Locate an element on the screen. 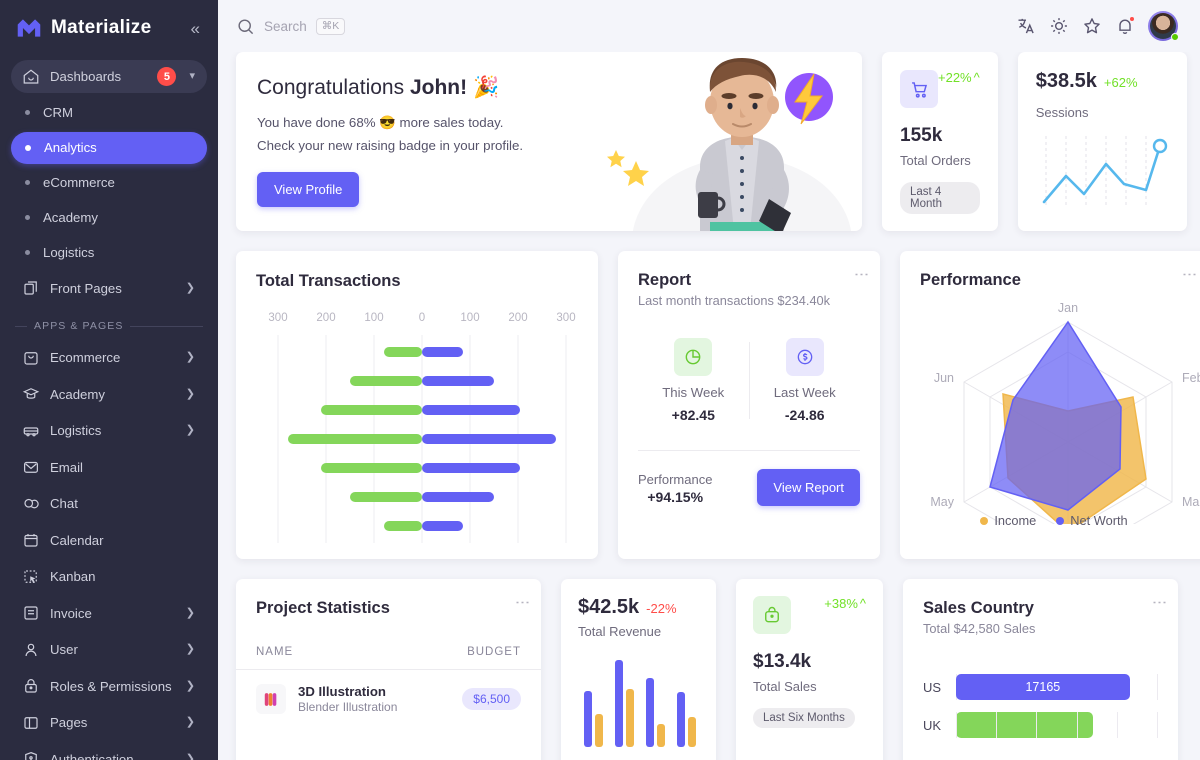 The width and height of the screenshot is (1200, 760). sidebar-item-user: User ❯ is located at coordinates (109, 649).